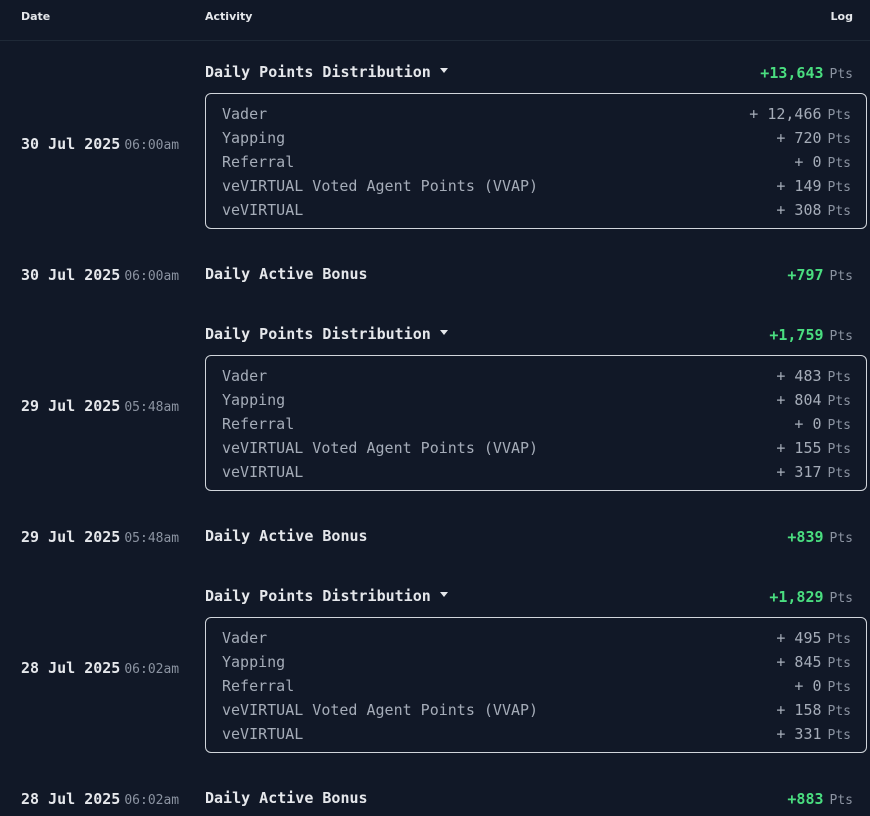 This screenshot has width=870, height=816. What do you see at coordinates (536, 400) in the screenshot?
I see `breakdown-row: Yapping + 804 Pts` at bounding box center [536, 400].